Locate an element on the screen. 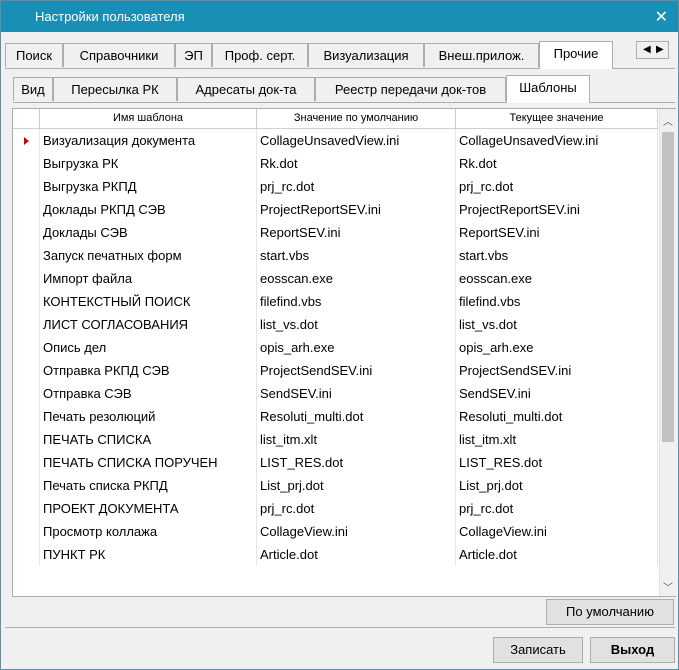 Image resolution: width=679 pixels, height=670 pixels. template-name-cell: Доклады РКПД СЭВ is located at coordinates (148, 209).